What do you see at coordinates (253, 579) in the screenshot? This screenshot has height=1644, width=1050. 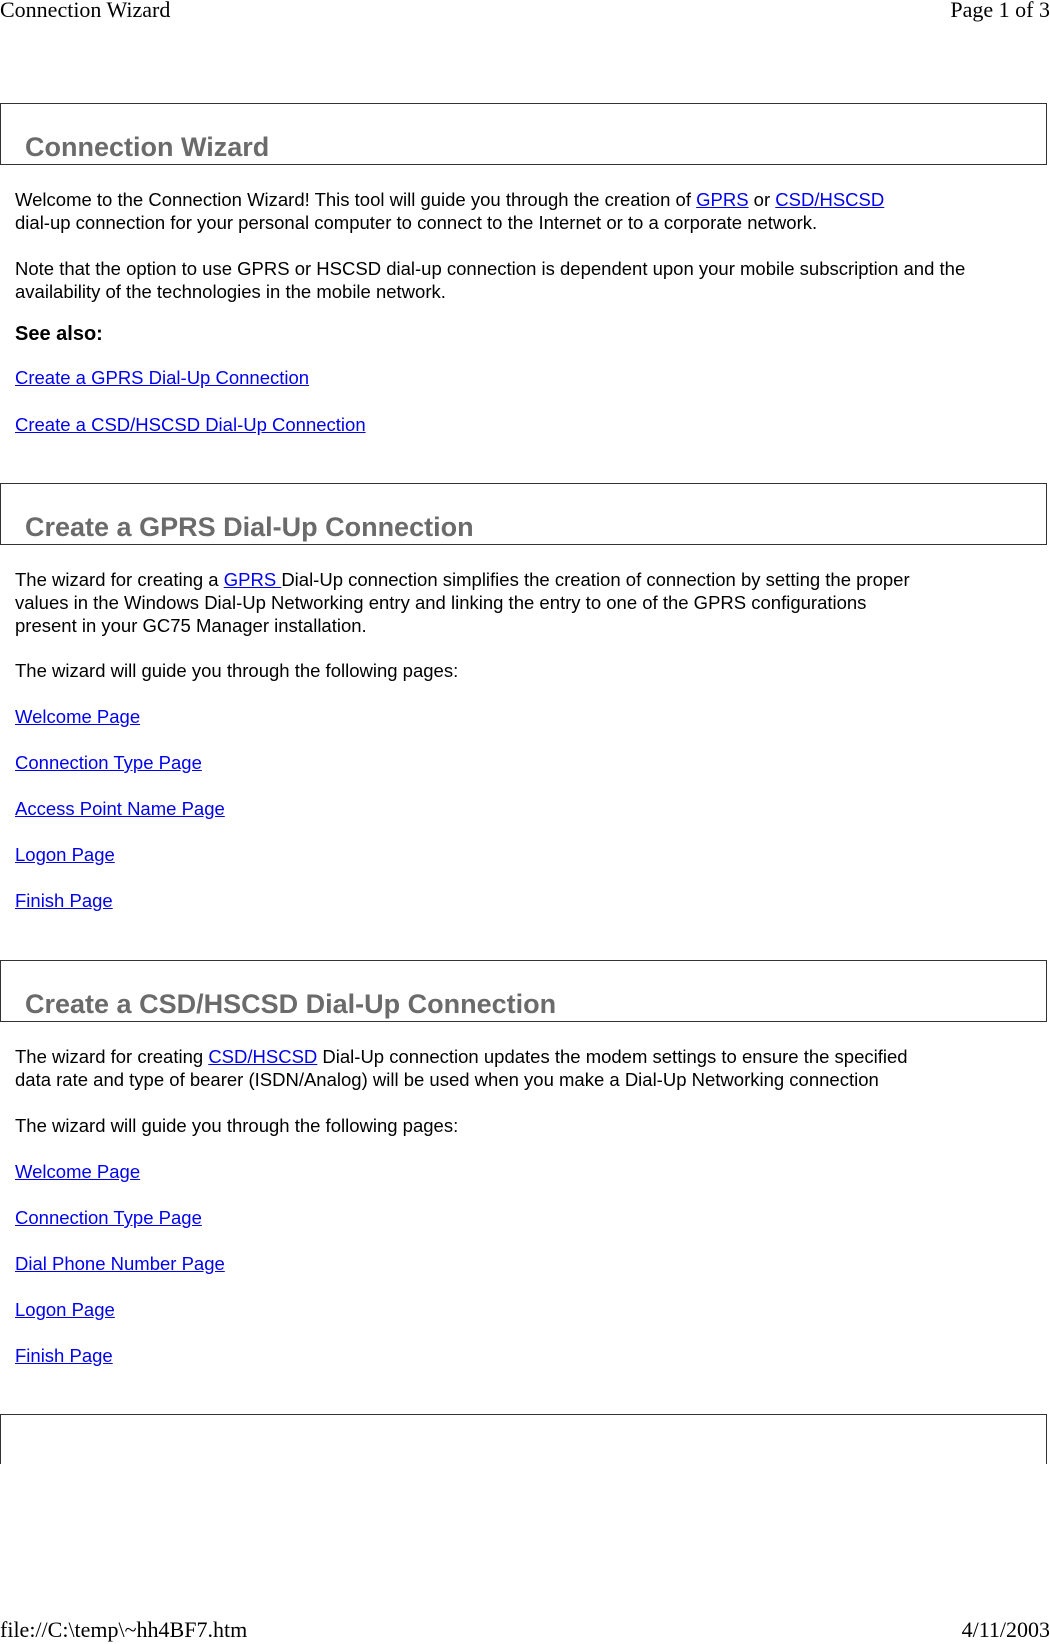 I see `gprs-definition-link: GPRS` at bounding box center [253, 579].